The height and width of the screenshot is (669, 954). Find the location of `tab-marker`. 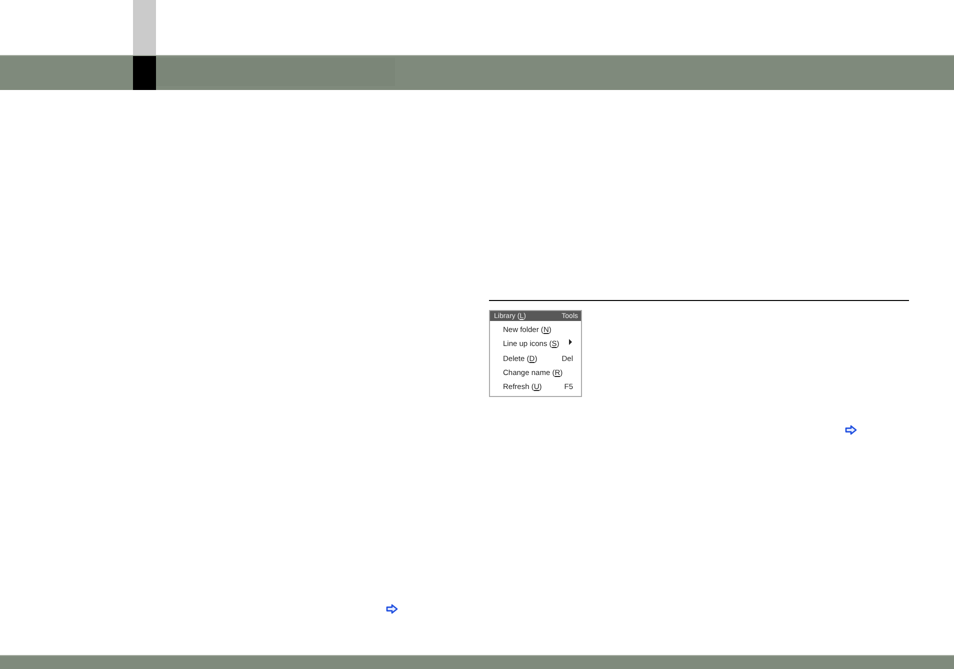

tab-marker is located at coordinates (144, 27).